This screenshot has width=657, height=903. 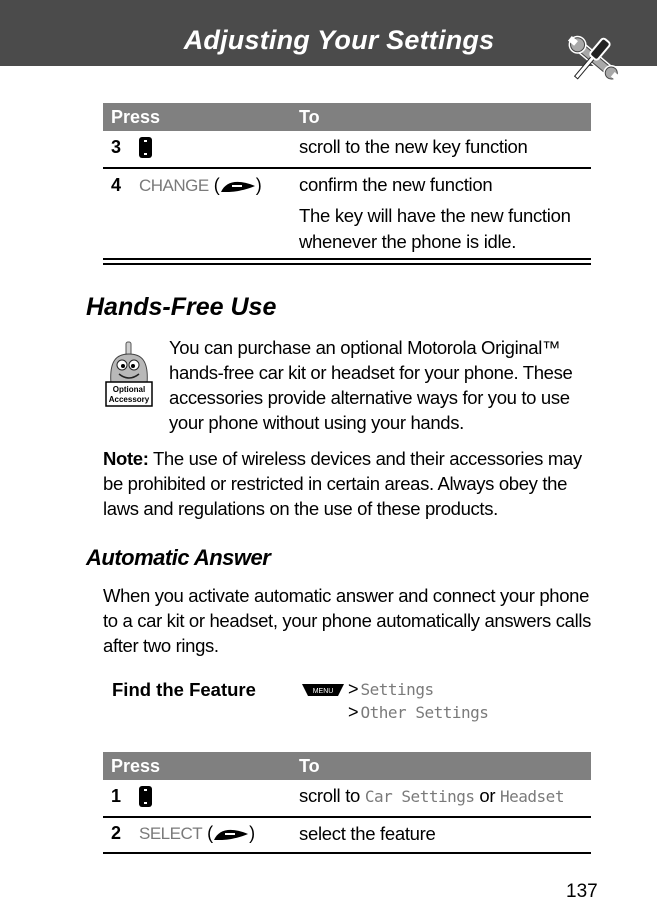 I want to click on select-softkey-label: SELECT, so click(x=171, y=833).